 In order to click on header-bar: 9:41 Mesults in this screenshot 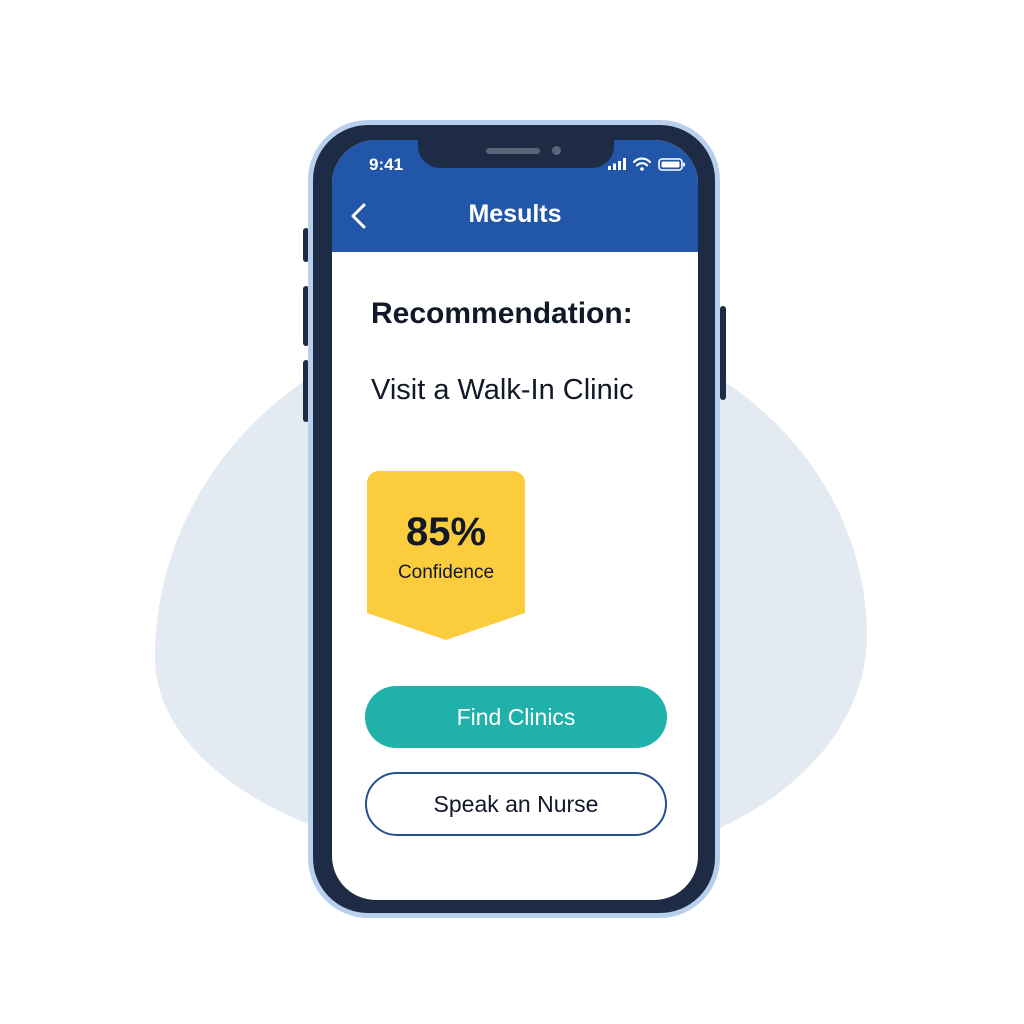, I will do `click(515, 196)`.